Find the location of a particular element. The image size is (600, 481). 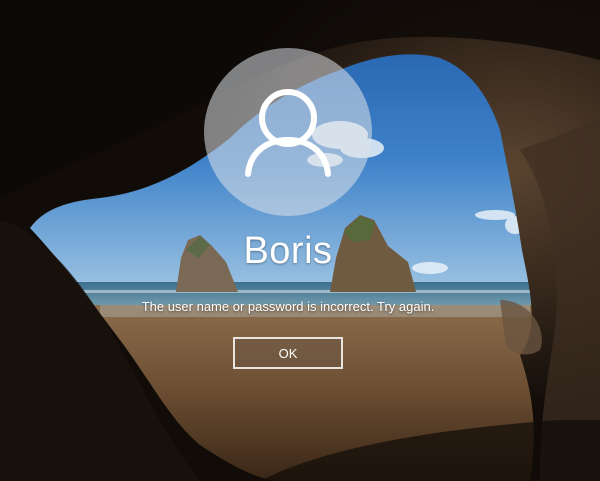

username-label: Boris is located at coordinates (288, 251).